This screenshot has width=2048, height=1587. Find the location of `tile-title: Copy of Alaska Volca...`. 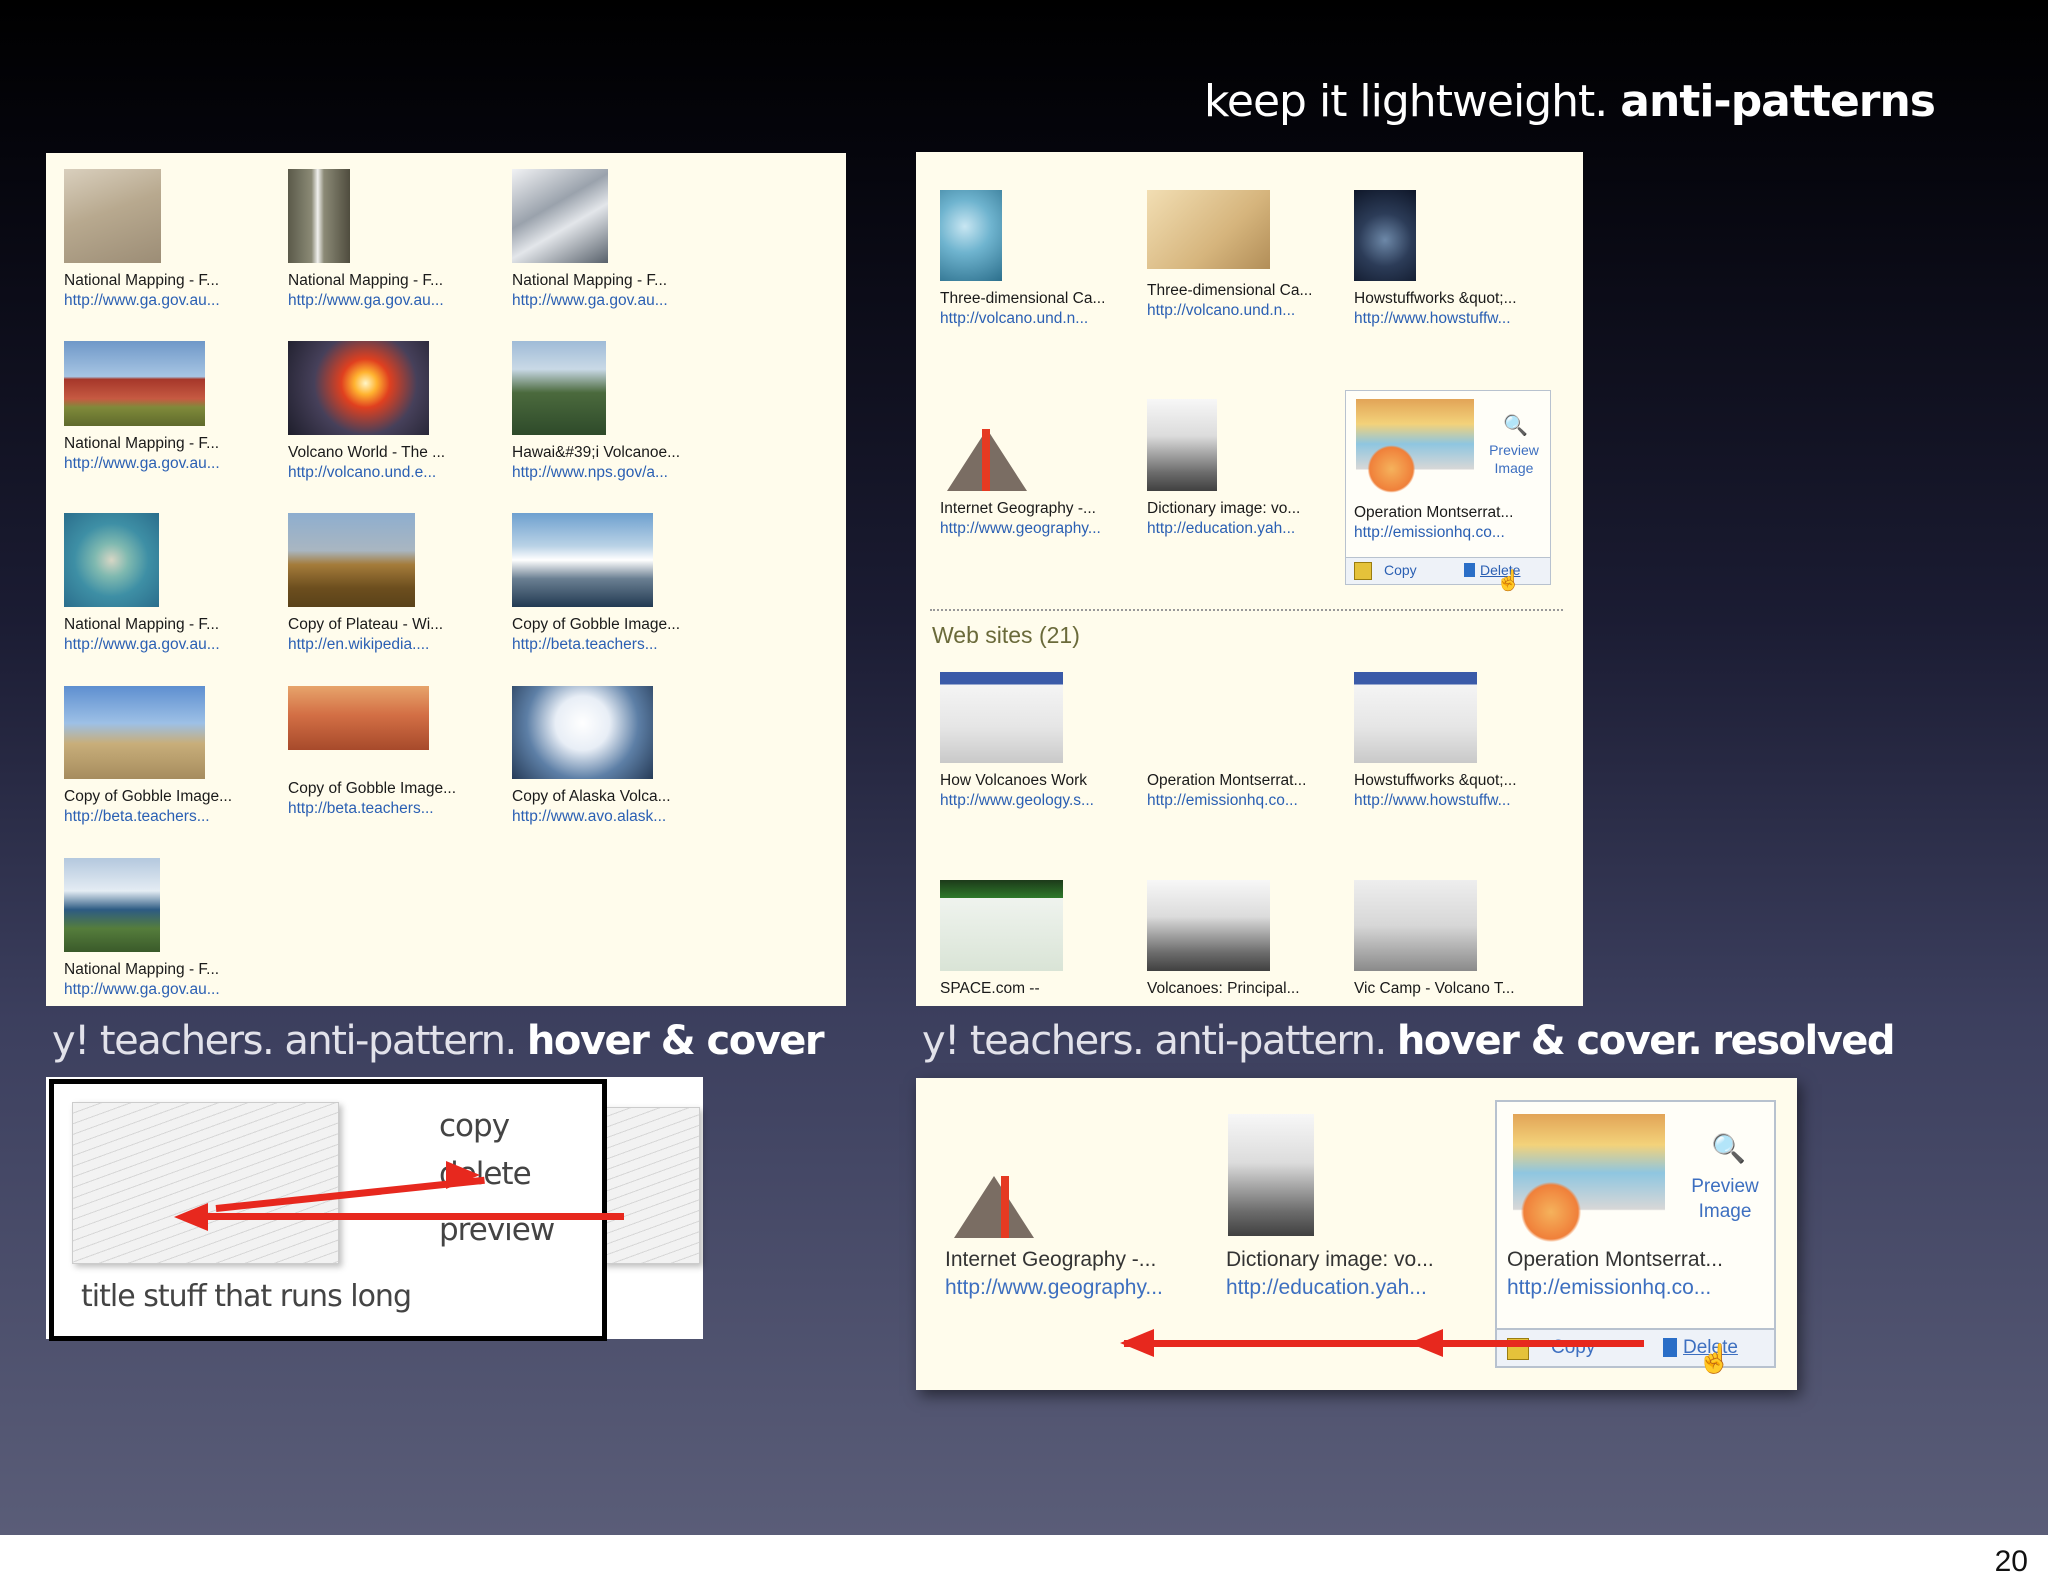

tile-title: Copy of Alaska Volca... is located at coordinates (617, 797).